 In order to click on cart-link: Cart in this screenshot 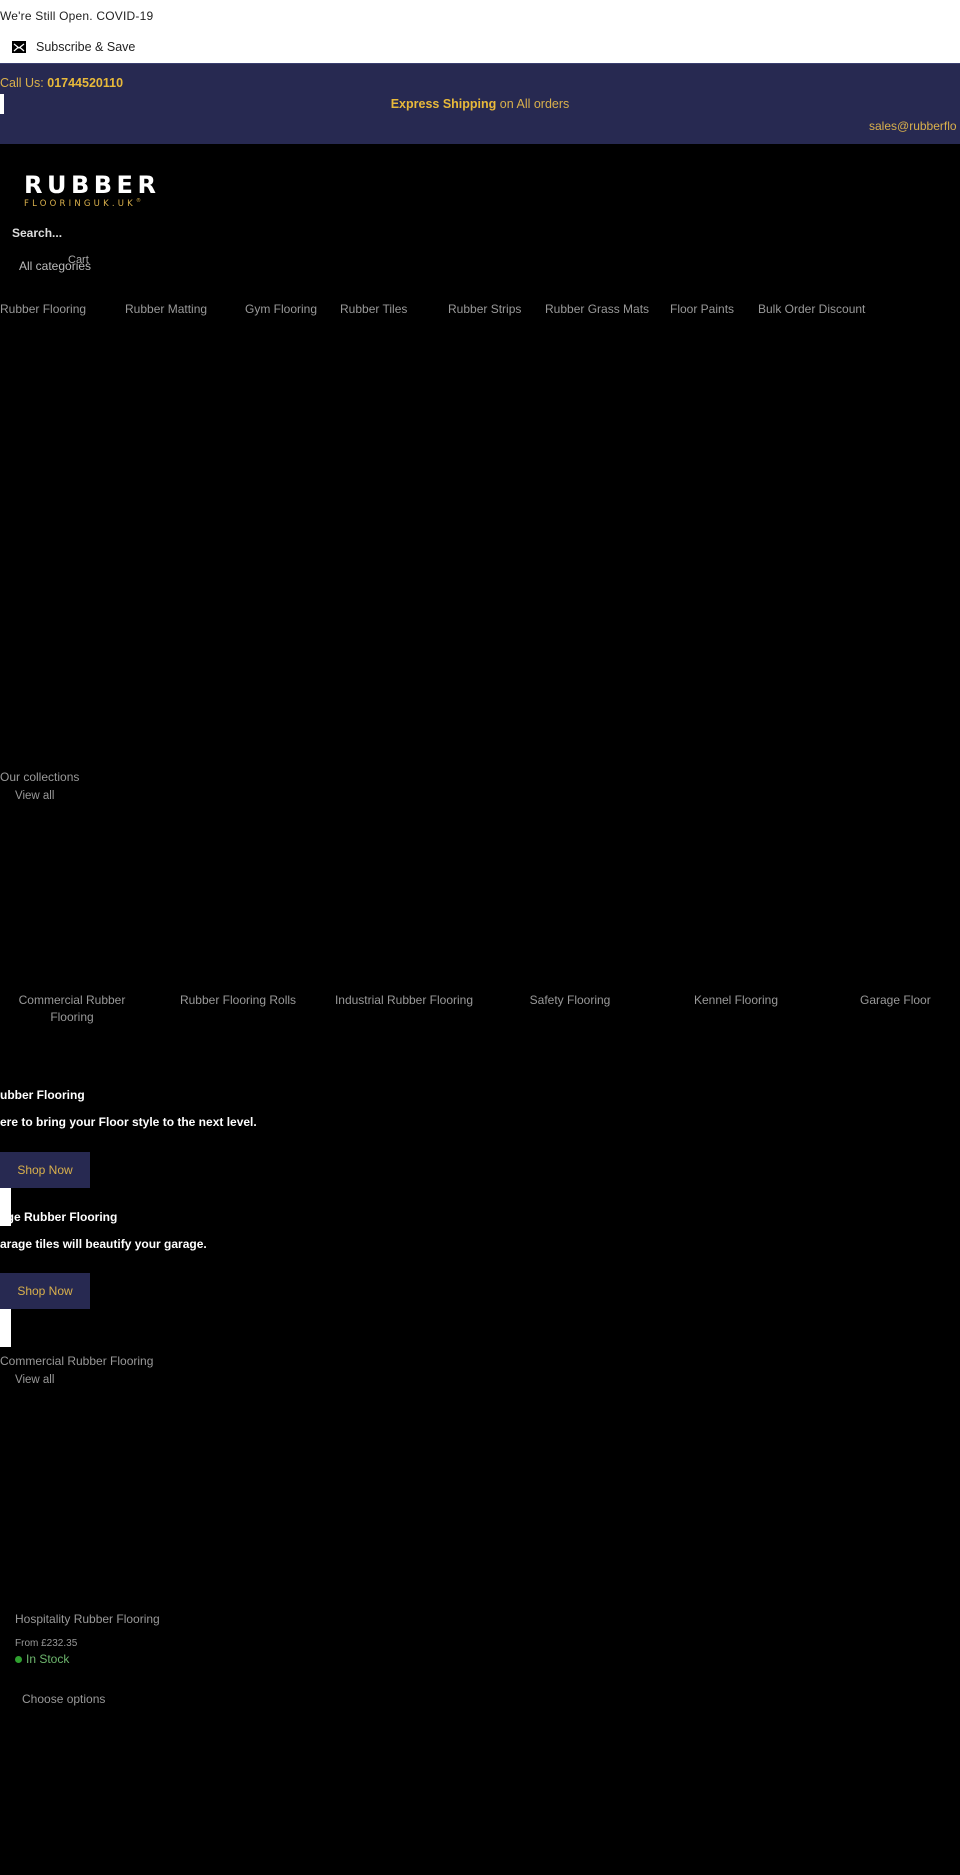, I will do `click(78, 260)`.